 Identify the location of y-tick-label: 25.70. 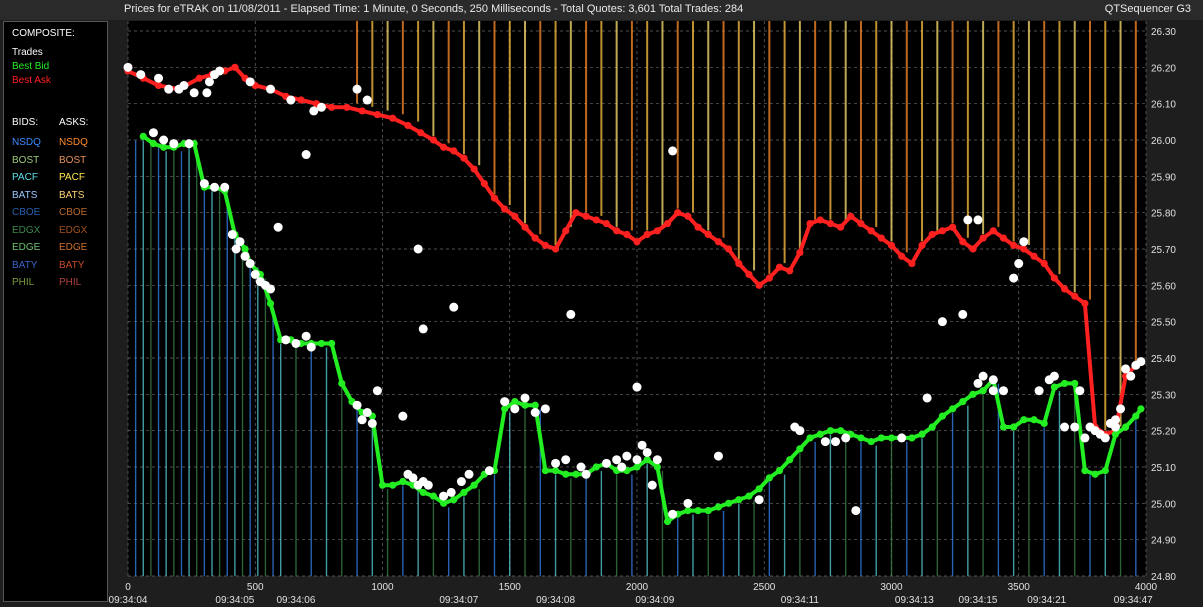
(1163, 250).